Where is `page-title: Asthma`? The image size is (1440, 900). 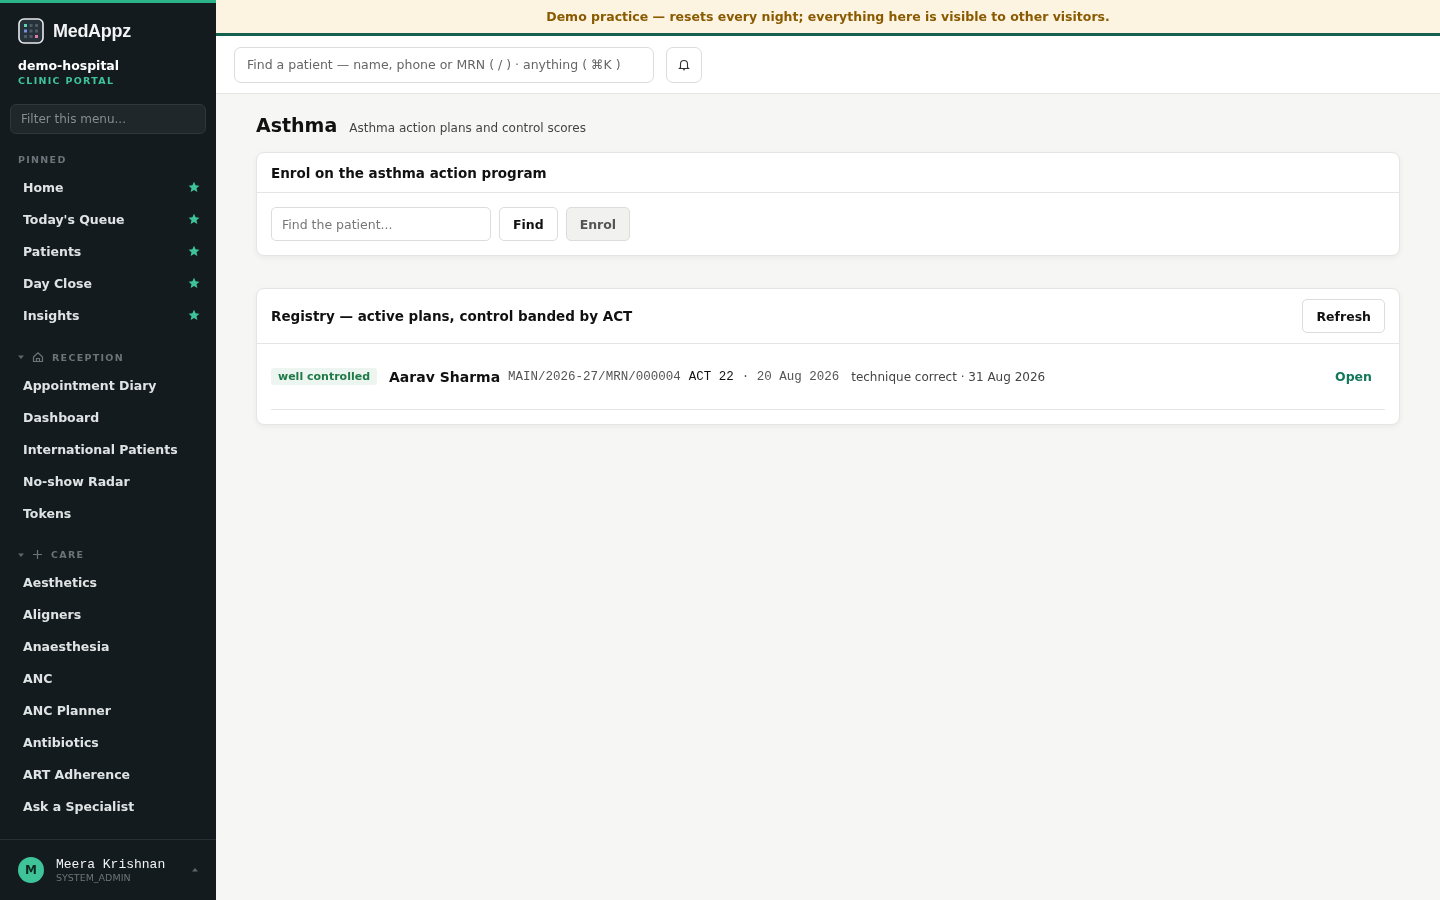
page-title: Asthma is located at coordinates (297, 125).